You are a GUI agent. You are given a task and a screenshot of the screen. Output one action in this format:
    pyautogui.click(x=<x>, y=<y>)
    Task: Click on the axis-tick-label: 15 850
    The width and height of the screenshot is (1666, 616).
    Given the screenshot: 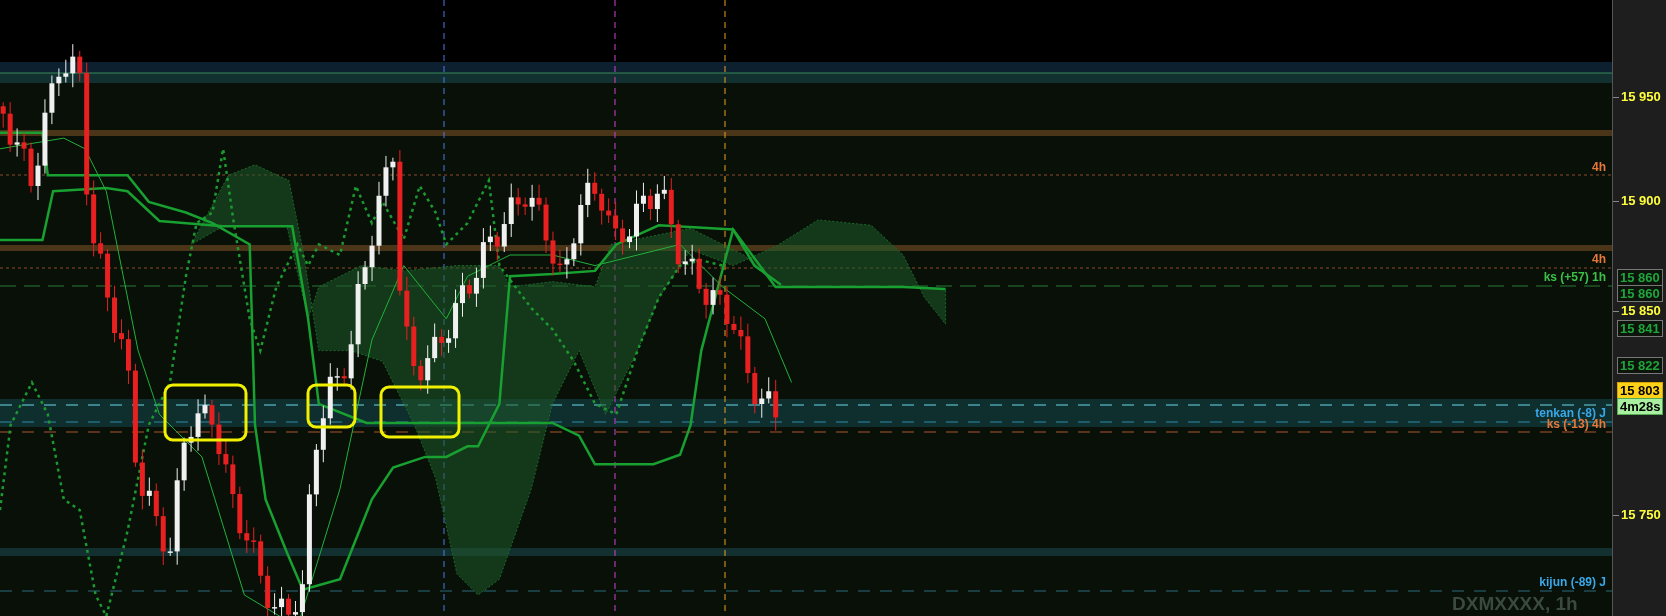 What is the action you would take?
    pyautogui.click(x=1641, y=311)
    